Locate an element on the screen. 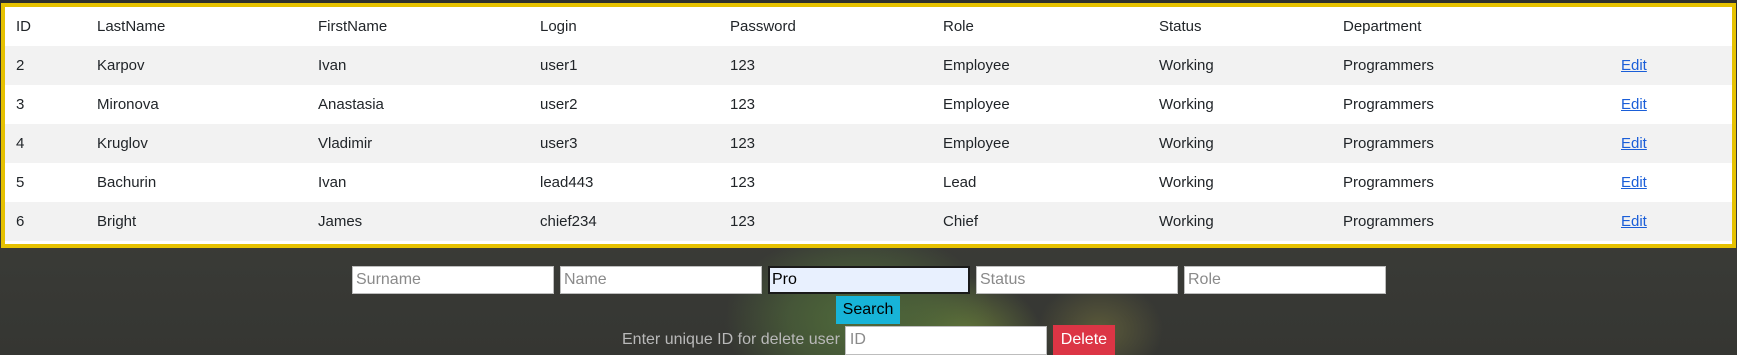  header-lastname: LastName is located at coordinates (131, 26).